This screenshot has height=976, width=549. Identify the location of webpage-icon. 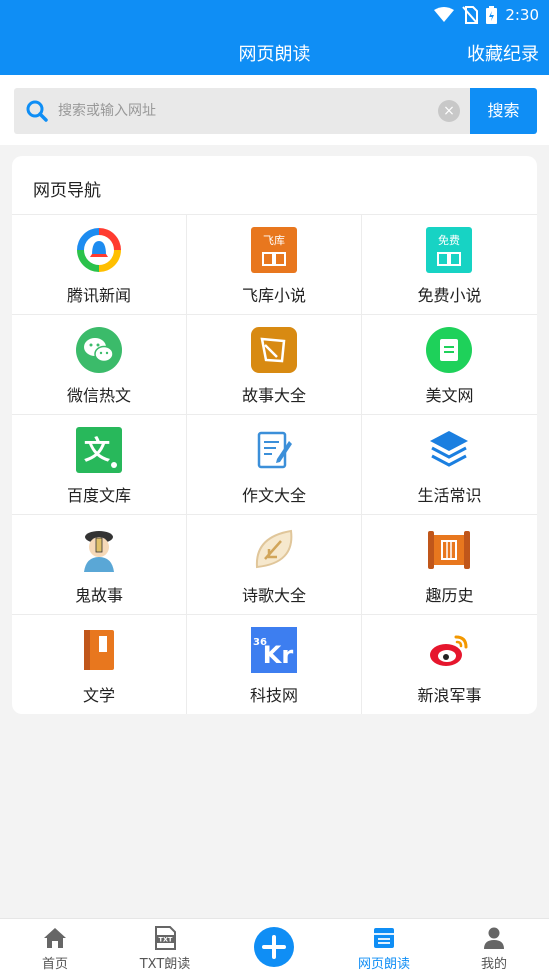
(384, 938).